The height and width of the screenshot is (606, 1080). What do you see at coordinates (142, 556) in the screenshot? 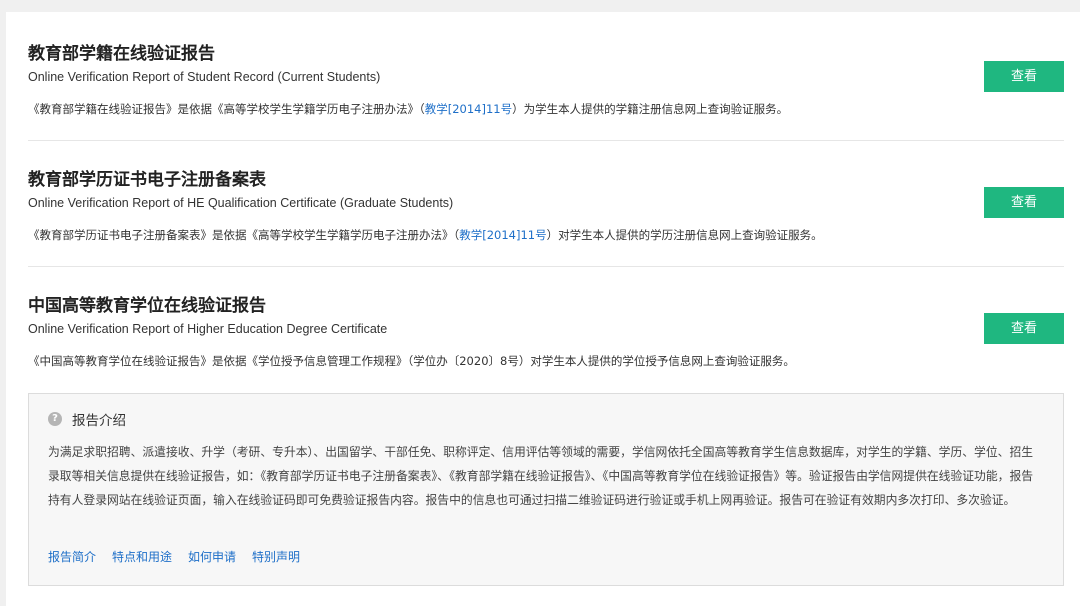
I see `link-features-and-uses: 特点和用途` at bounding box center [142, 556].